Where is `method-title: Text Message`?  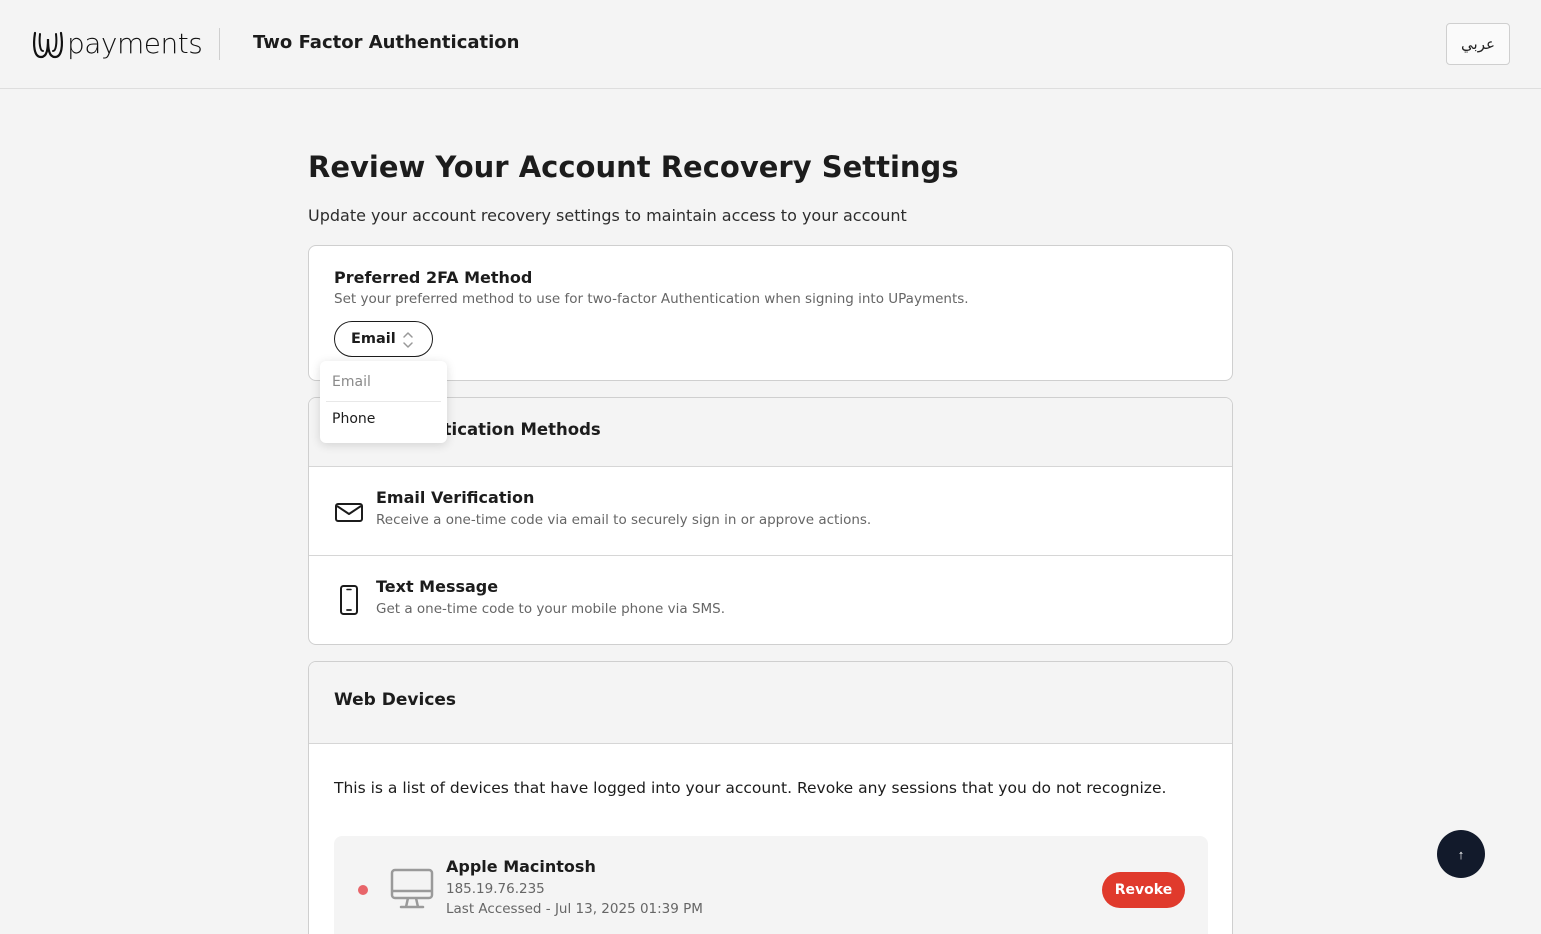 method-title: Text Message is located at coordinates (437, 586).